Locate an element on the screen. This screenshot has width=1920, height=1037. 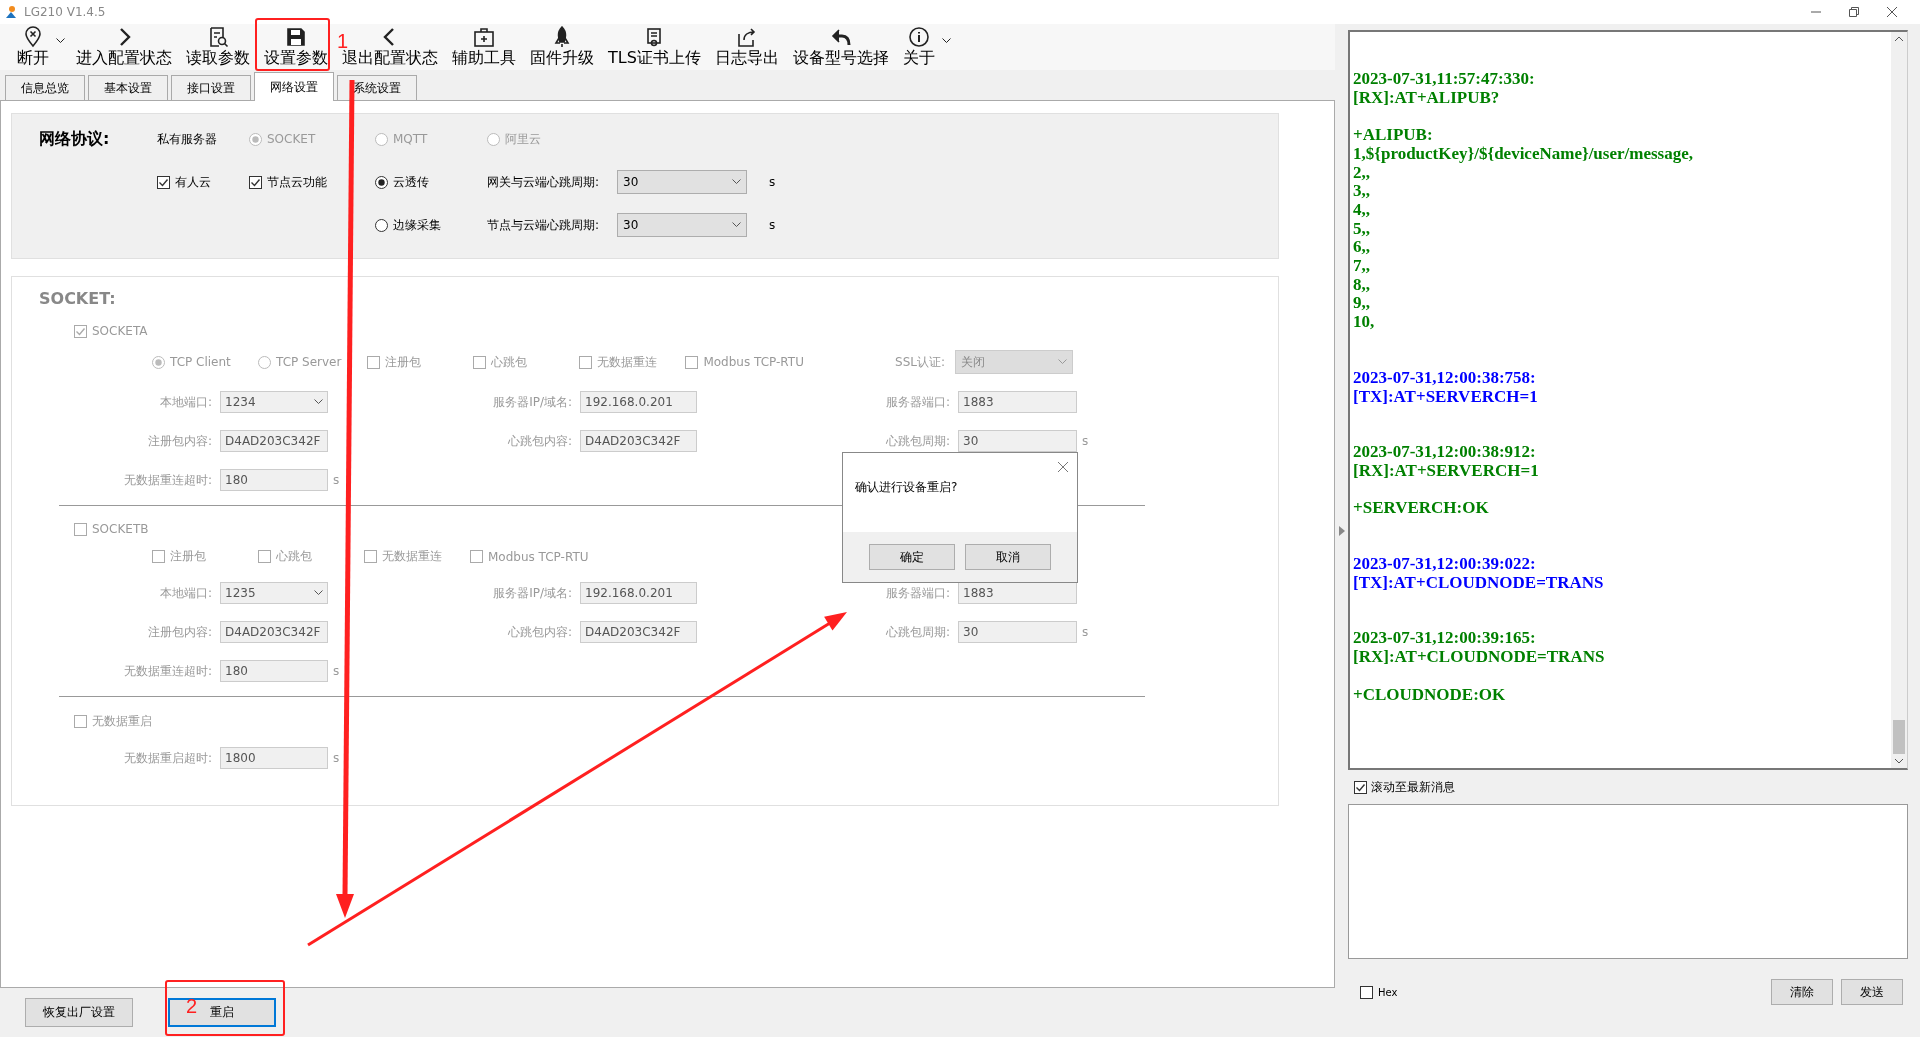
tab: 接口设置 is located at coordinates (211, 87).